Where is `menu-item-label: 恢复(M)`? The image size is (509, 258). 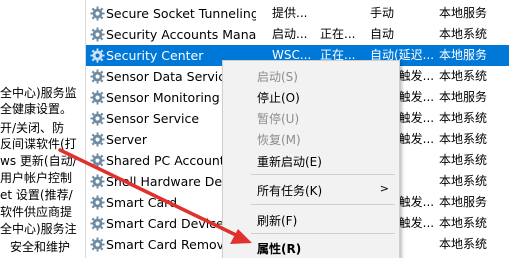 menu-item-label: 恢复(M) is located at coordinates (279, 140).